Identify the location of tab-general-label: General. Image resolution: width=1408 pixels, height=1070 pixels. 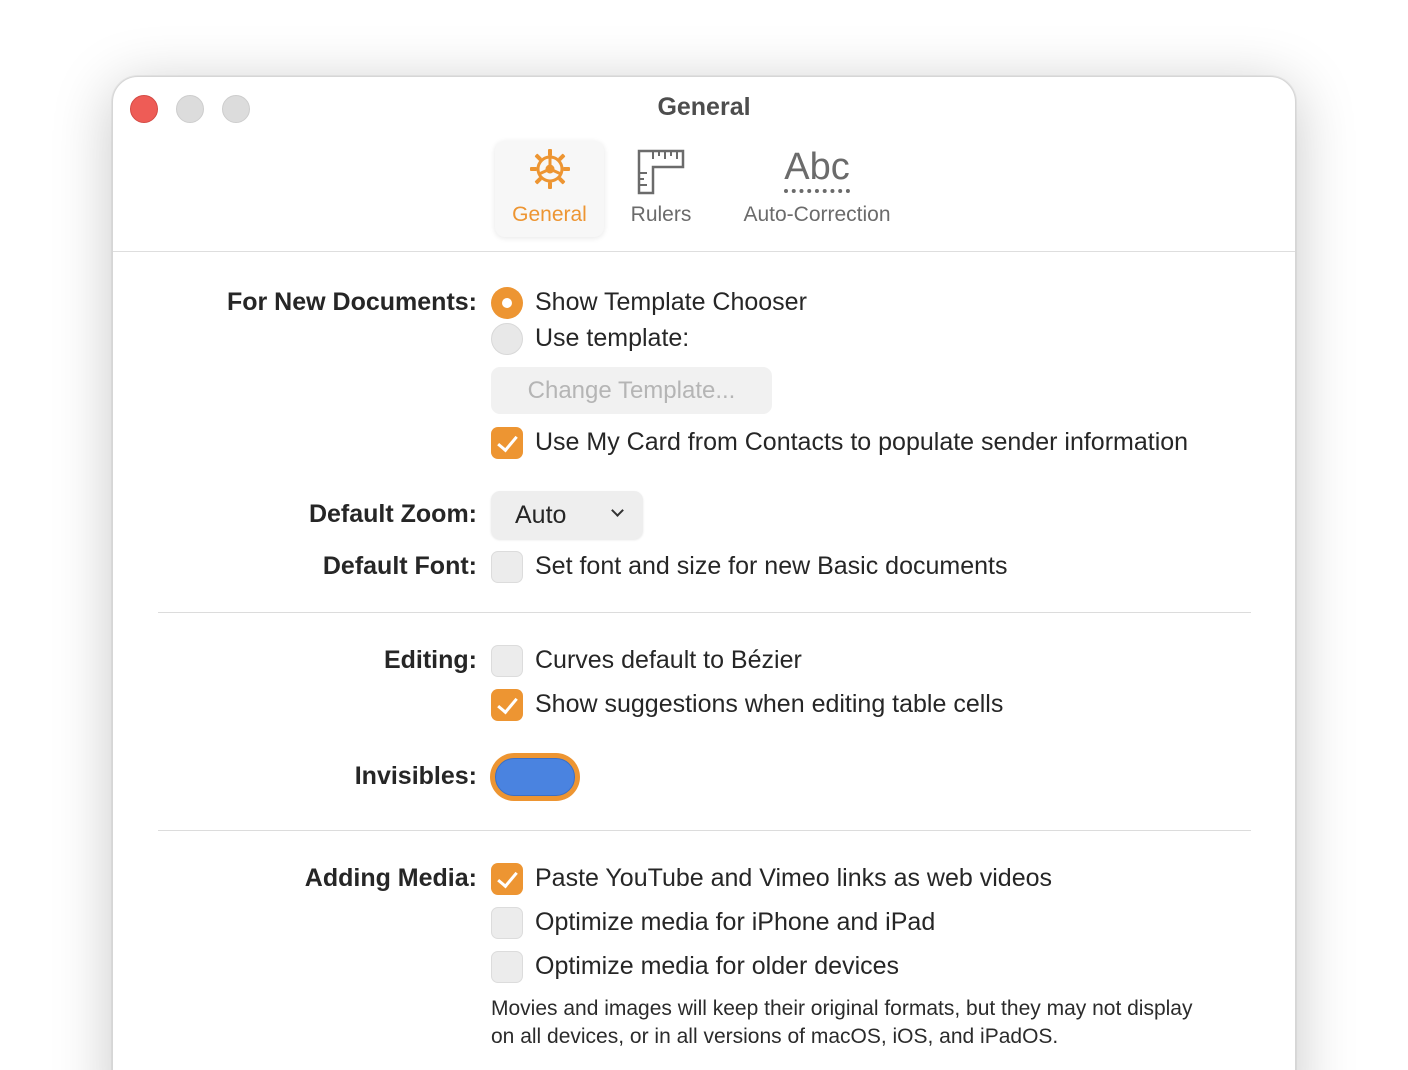
(549, 214).